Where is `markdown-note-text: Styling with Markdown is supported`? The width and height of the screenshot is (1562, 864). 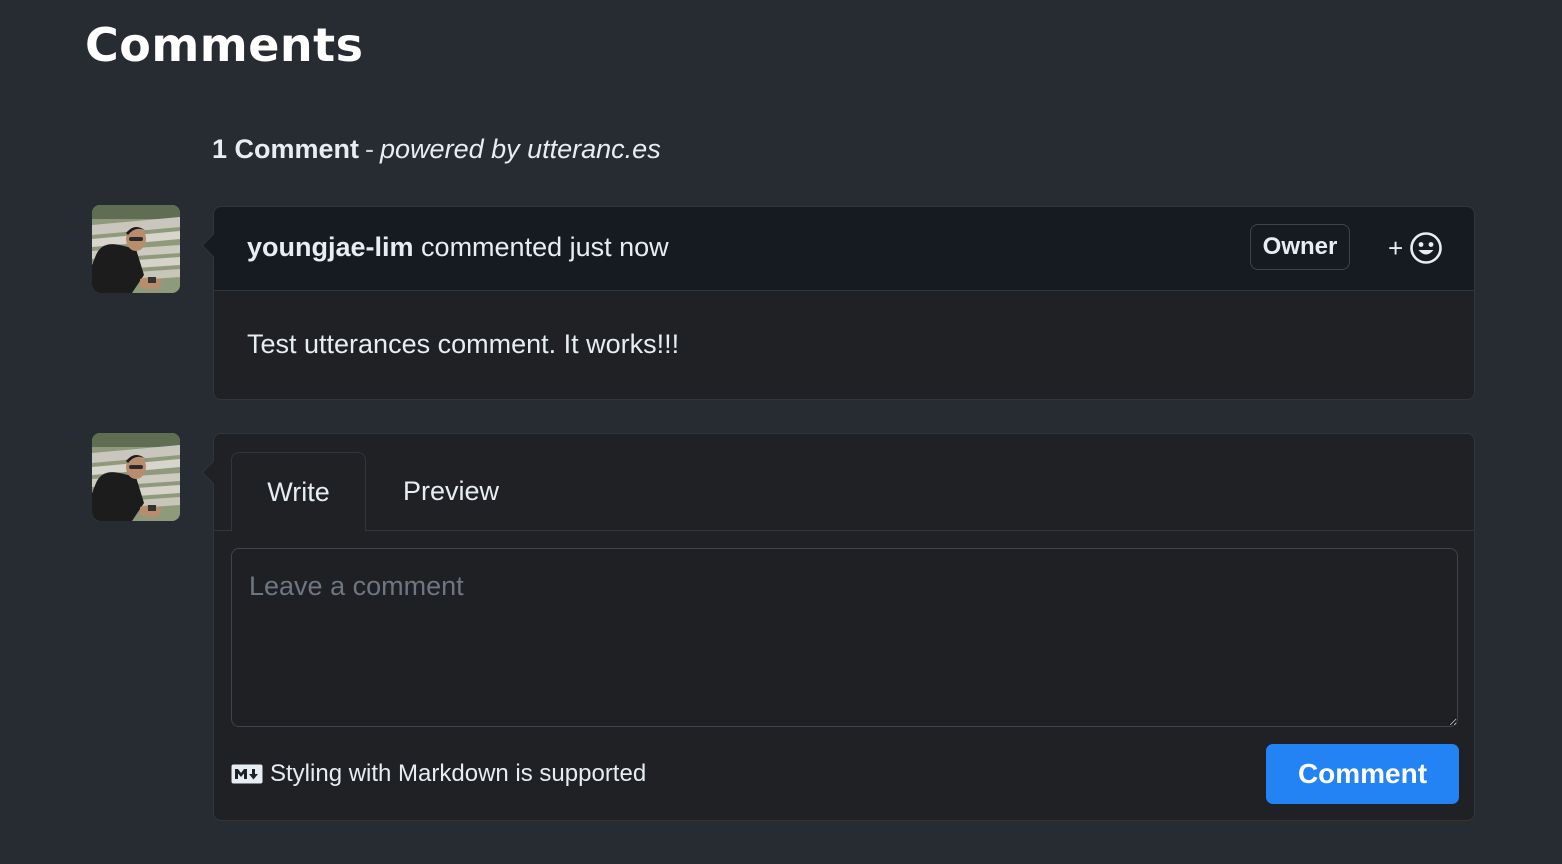
markdown-note-text: Styling with Markdown is supported is located at coordinates (458, 773).